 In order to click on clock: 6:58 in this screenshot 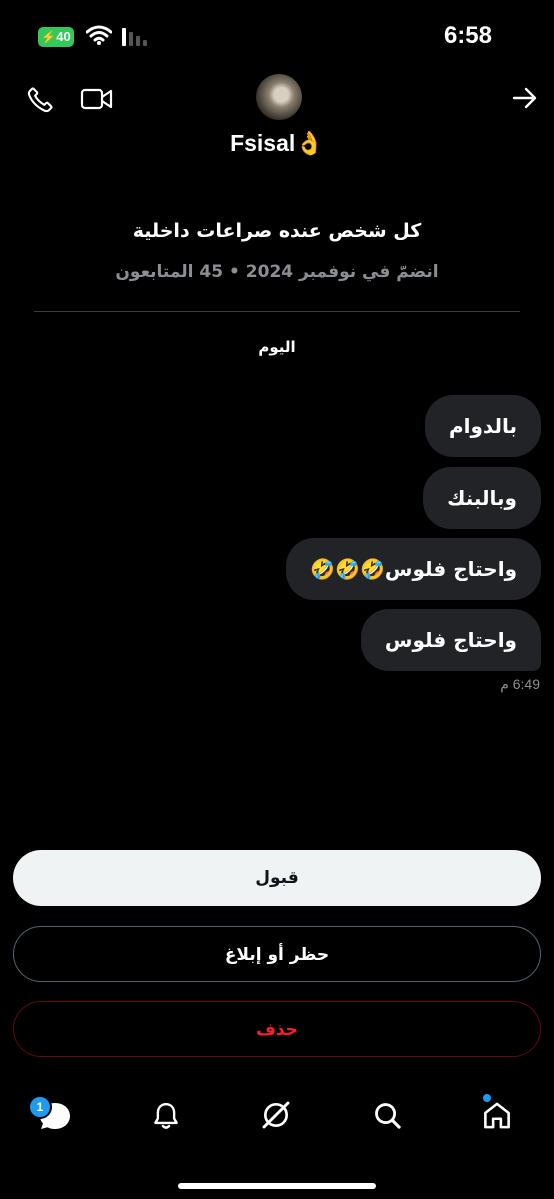, I will do `click(467, 35)`.